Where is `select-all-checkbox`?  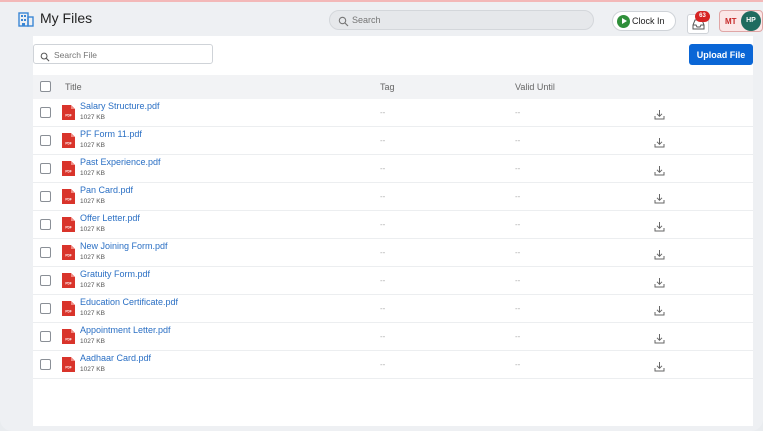
select-all-checkbox is located at coordinates (45, 86).